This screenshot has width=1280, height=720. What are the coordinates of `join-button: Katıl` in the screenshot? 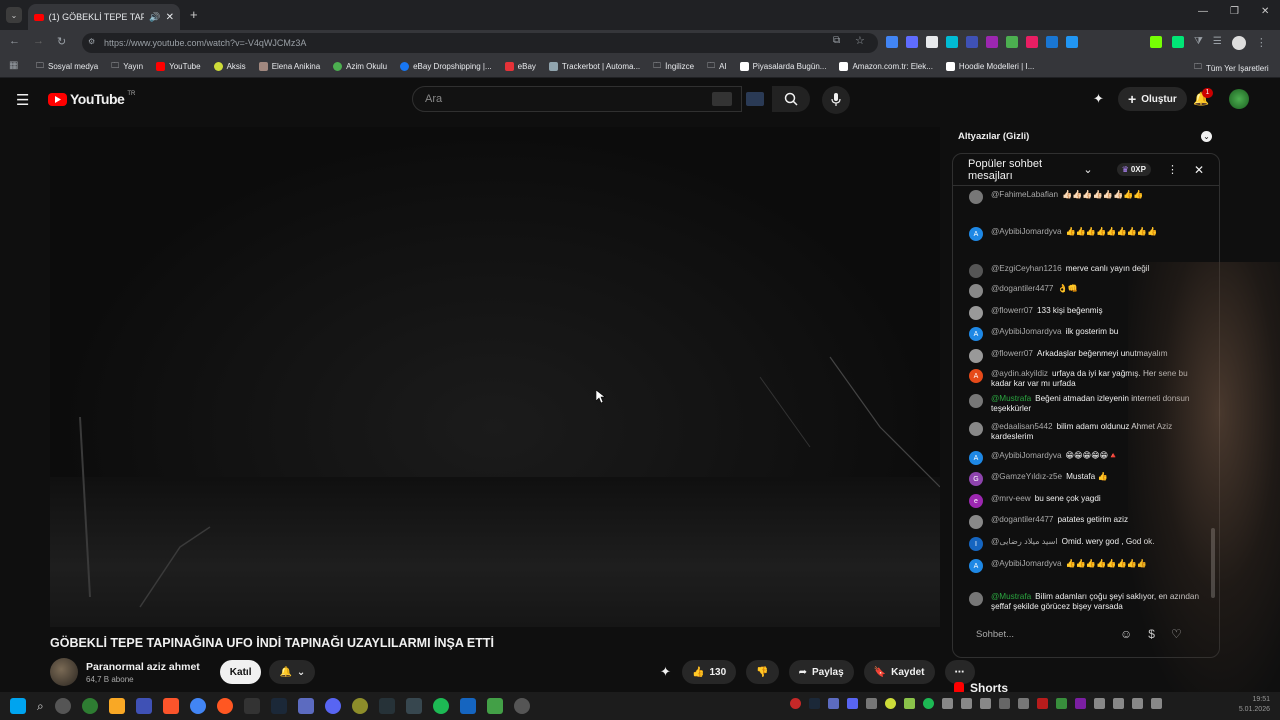 It's located at (240, 672).